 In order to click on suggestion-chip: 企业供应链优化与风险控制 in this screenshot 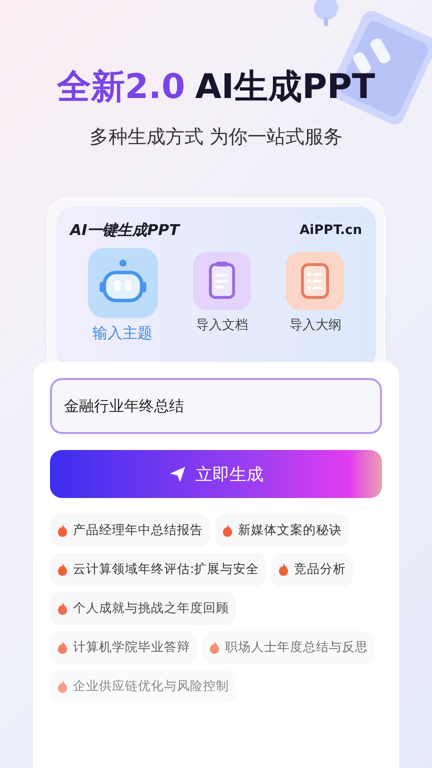, I will do `click(143, 686)`.